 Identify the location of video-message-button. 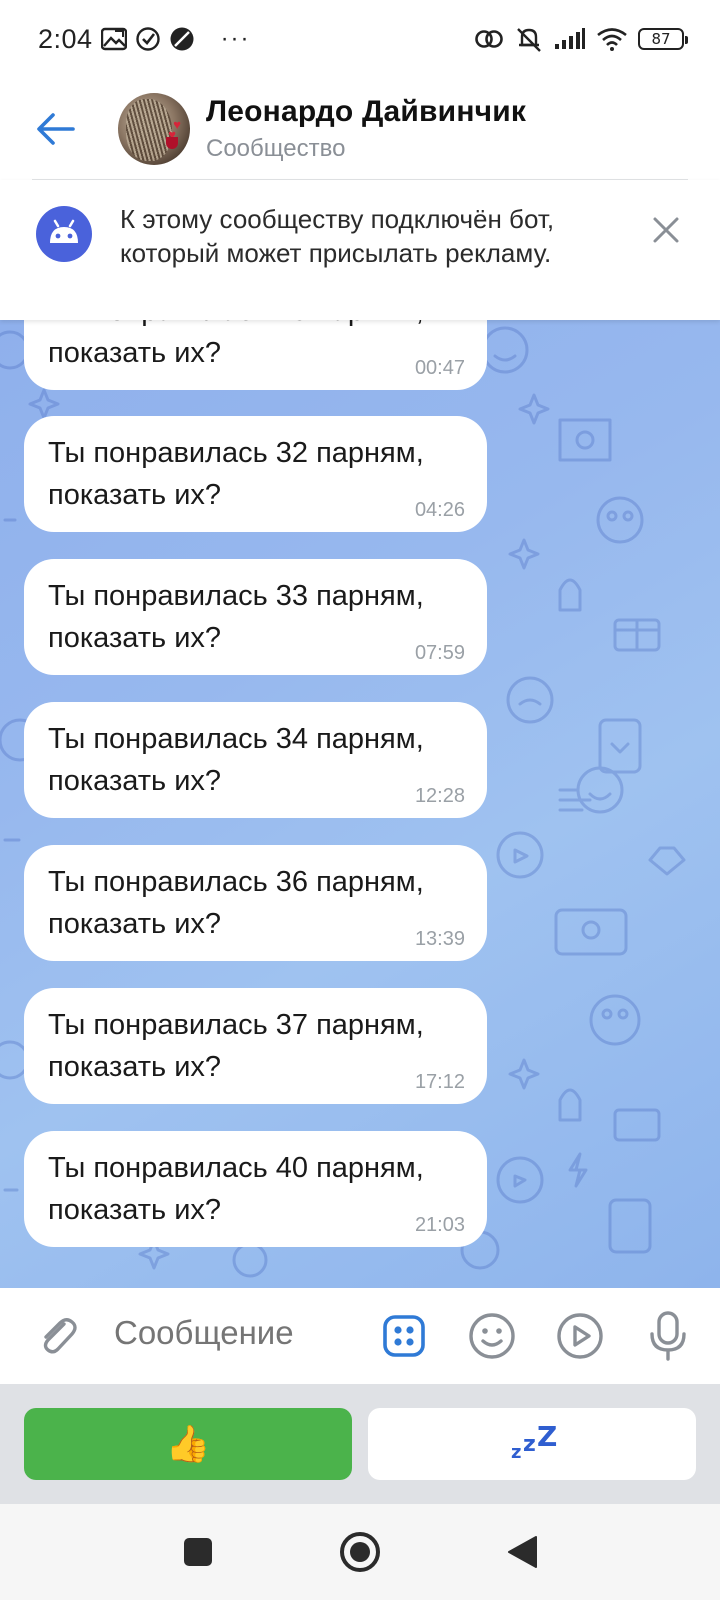
(580, 1336).